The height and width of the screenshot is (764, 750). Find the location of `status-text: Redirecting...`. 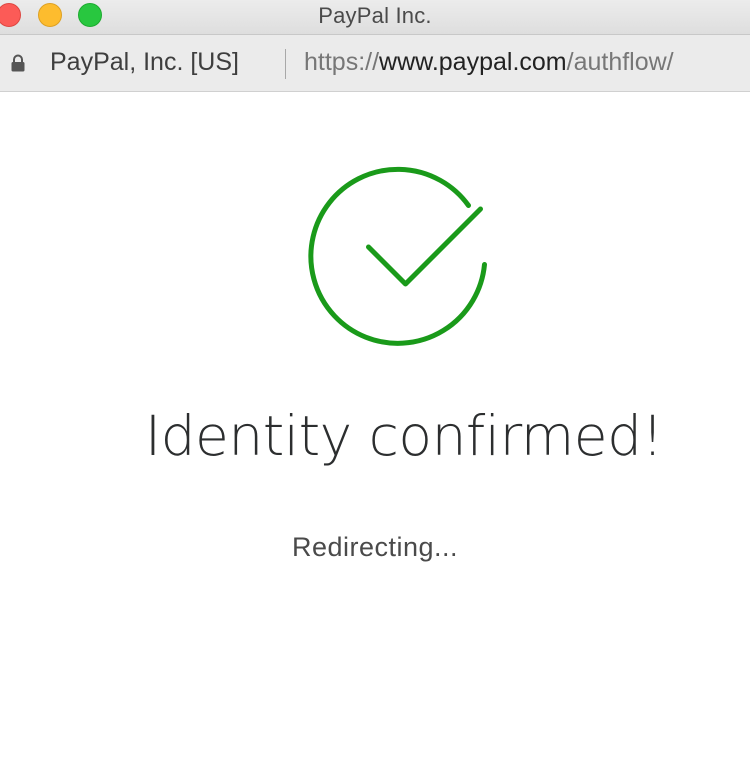

status-text: Redirecting... is located at coordinates (375, 547).